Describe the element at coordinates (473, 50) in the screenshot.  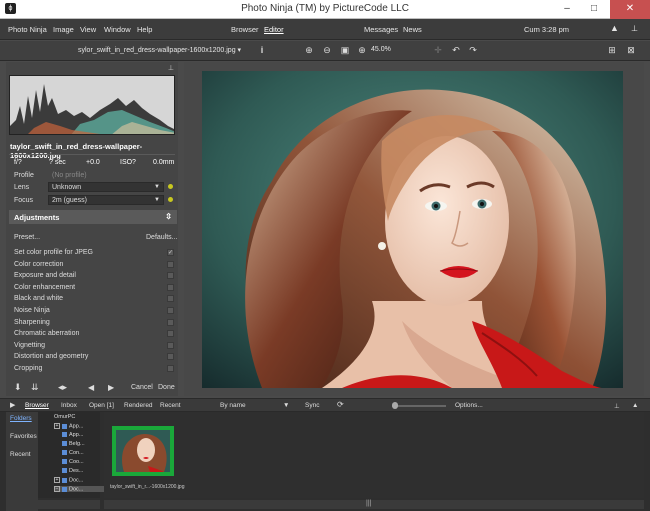
I see `rotate-right-icon: ↷` at that location.